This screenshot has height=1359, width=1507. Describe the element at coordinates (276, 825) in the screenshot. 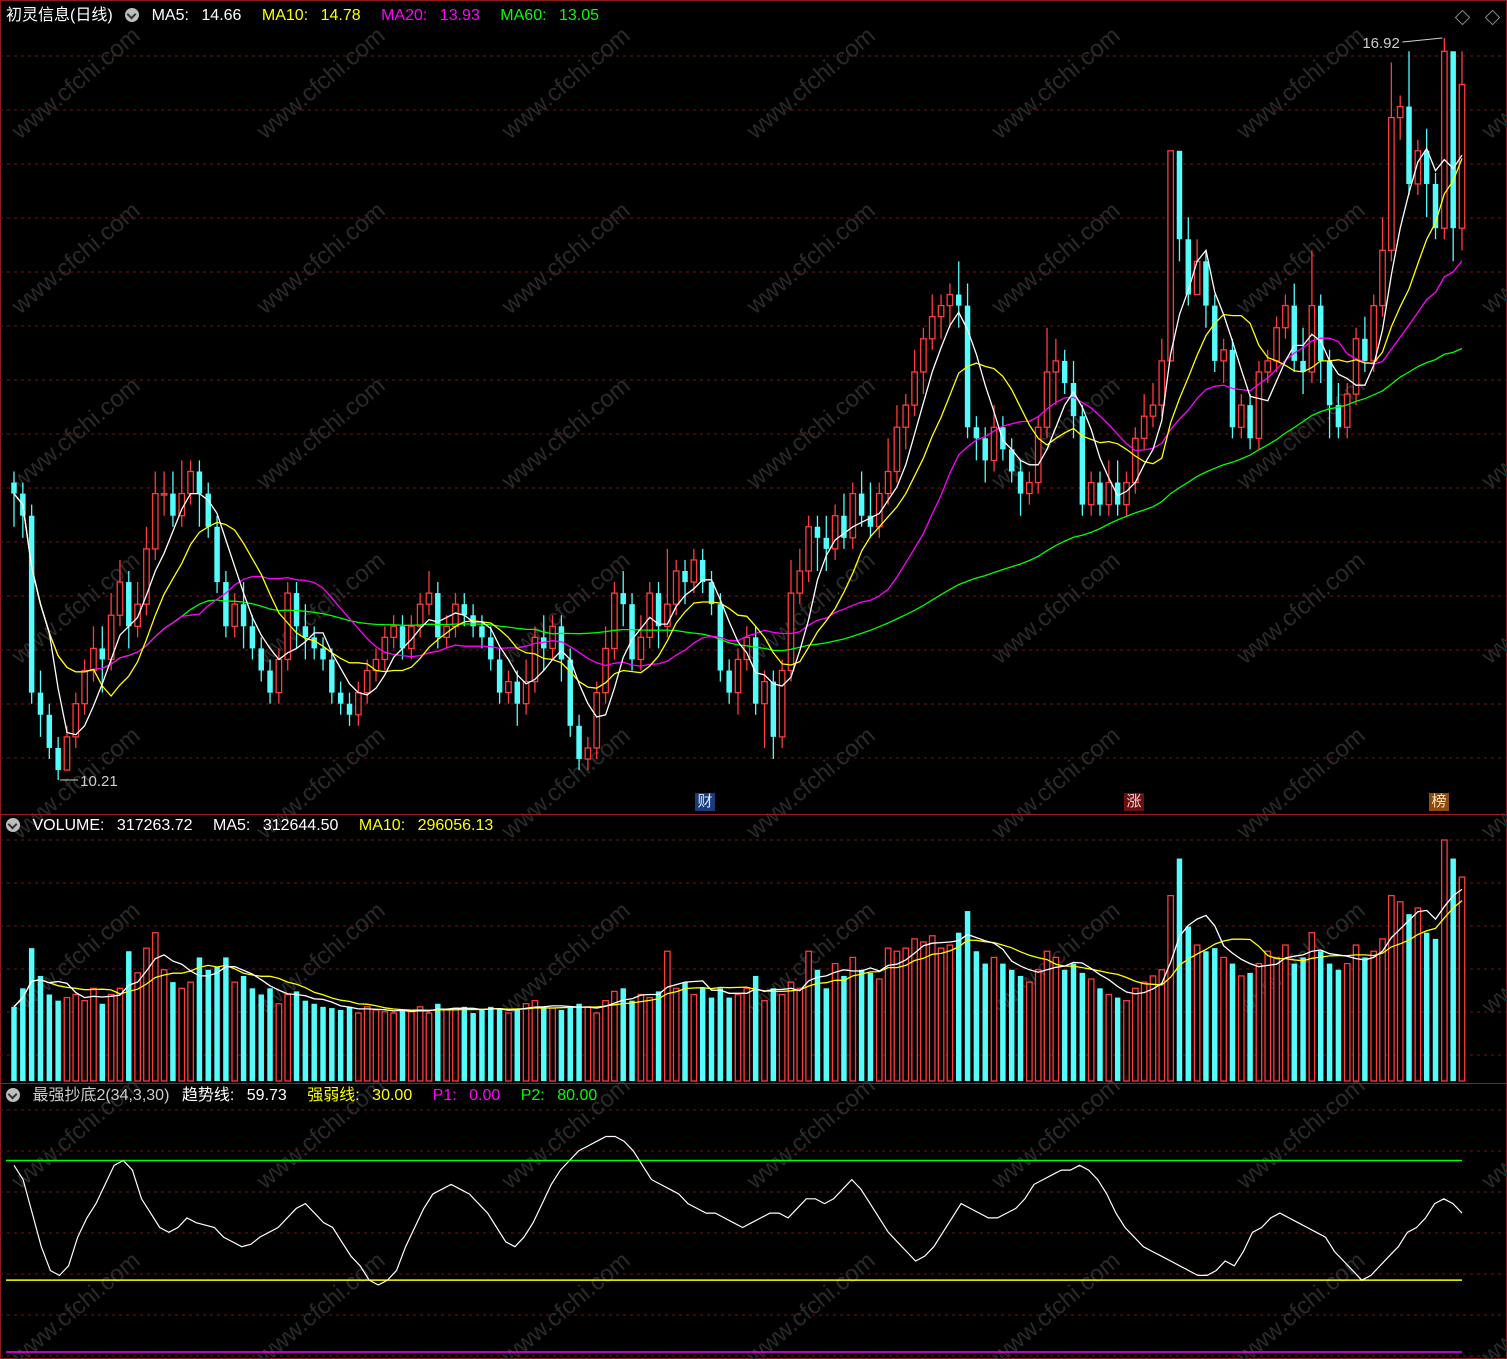

I see `volume-ma5-label: MA5: 312644.50` at that location.